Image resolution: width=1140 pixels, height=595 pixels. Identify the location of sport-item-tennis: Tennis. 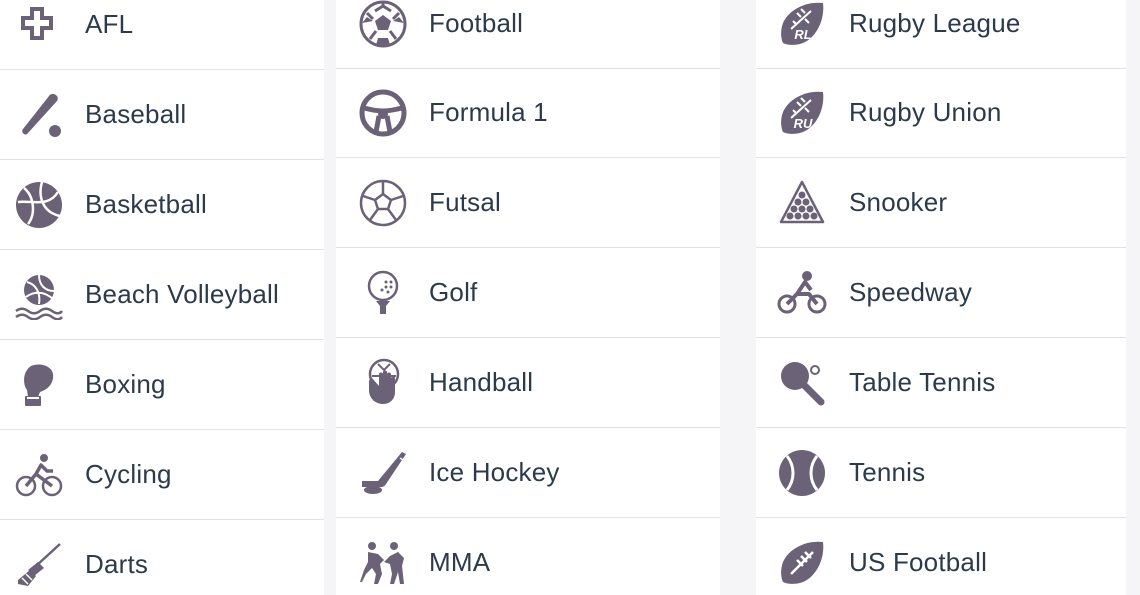
(941, 473).